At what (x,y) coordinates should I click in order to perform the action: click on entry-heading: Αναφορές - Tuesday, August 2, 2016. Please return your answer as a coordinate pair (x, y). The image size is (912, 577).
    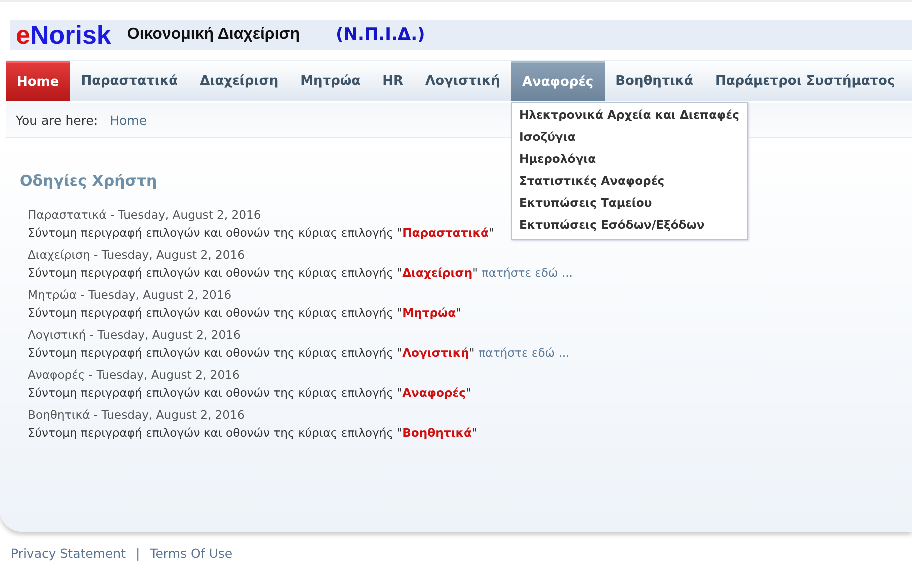
    Looking at the image, I should click on (134, 375).